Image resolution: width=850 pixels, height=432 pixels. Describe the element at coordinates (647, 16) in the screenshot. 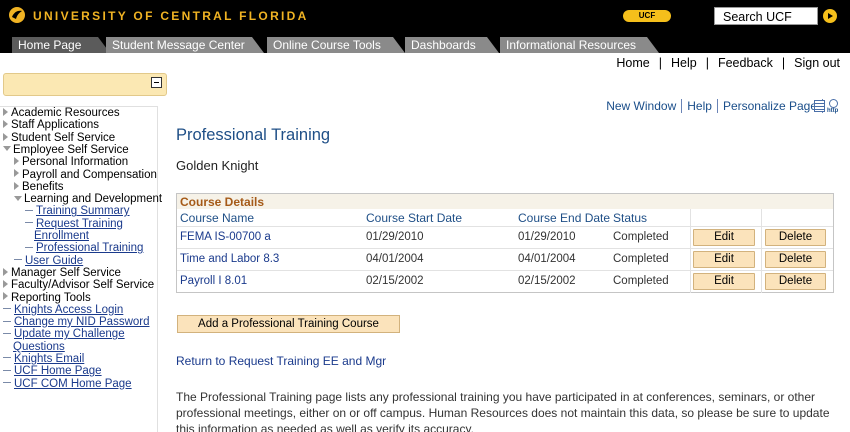

I see `ucf-badge: UCF` at that location.